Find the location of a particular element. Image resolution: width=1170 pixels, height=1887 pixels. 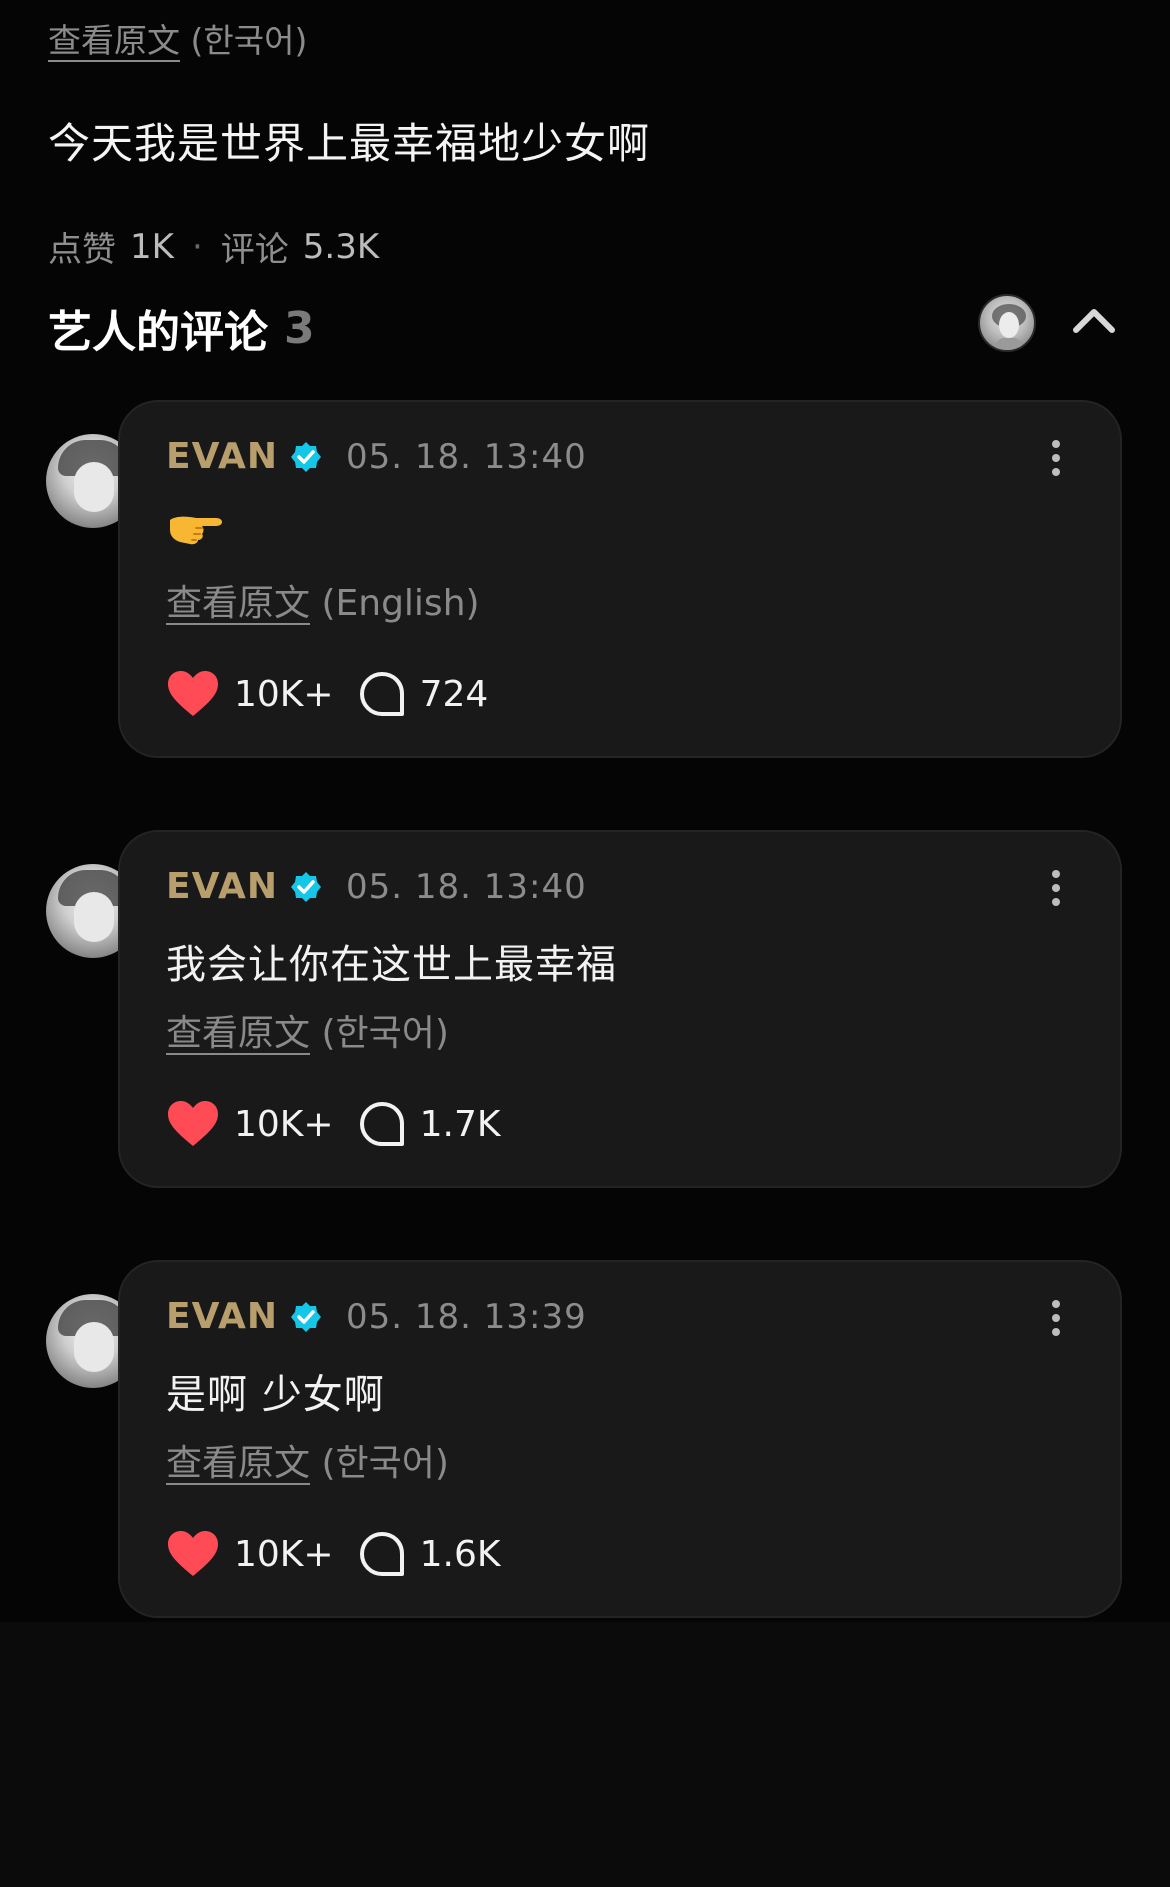

bottom-blank-area is located at coordinates (585, 1754).